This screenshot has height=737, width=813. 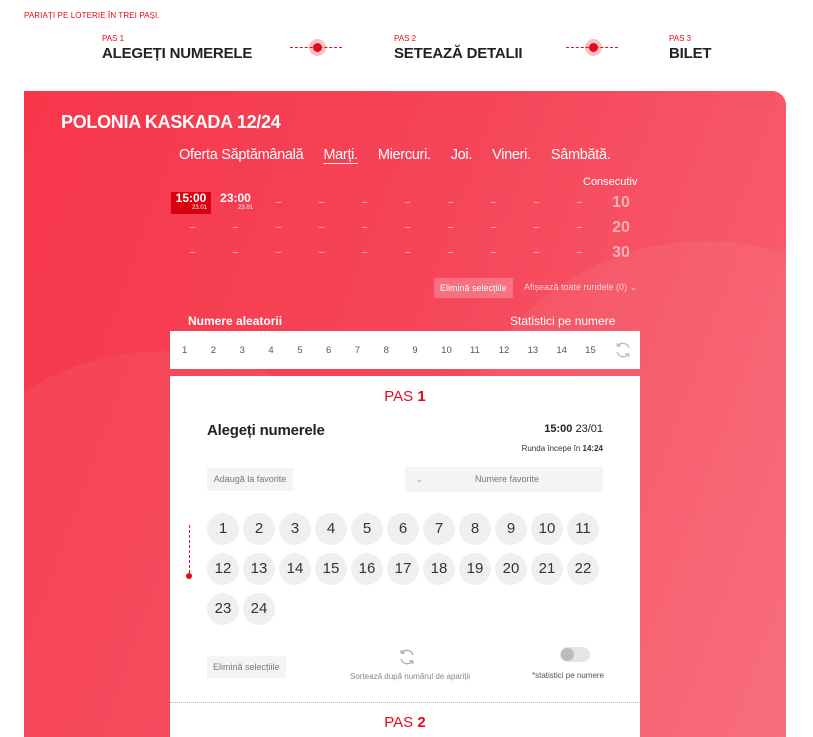 I want to click on clear-selection-button: Elimină selecțiile, so click(x=473, y=288).